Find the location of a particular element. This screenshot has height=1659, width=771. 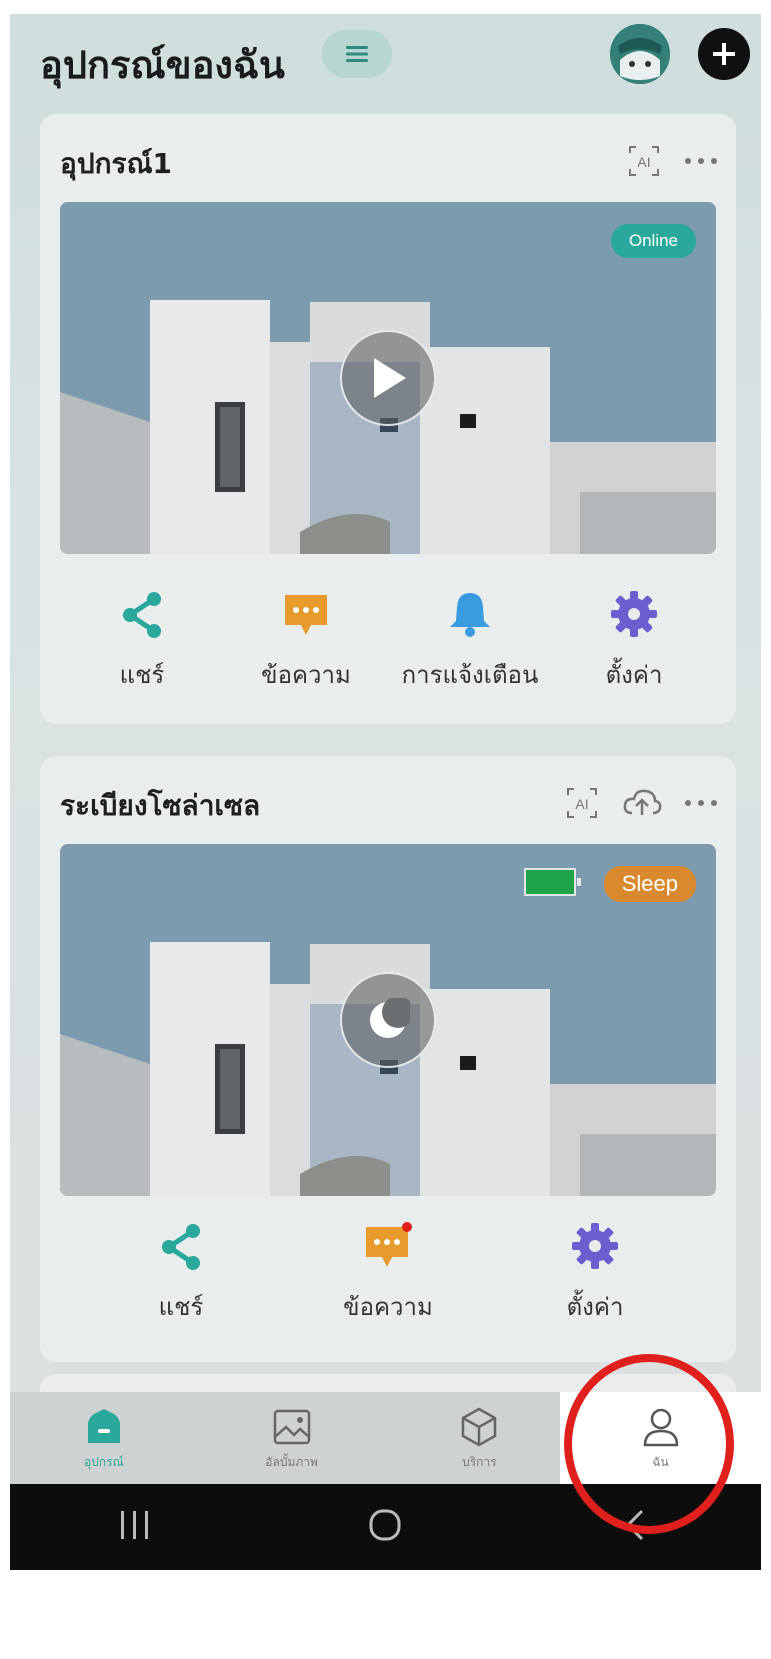

play-icon is located at coordinates (388, 378).